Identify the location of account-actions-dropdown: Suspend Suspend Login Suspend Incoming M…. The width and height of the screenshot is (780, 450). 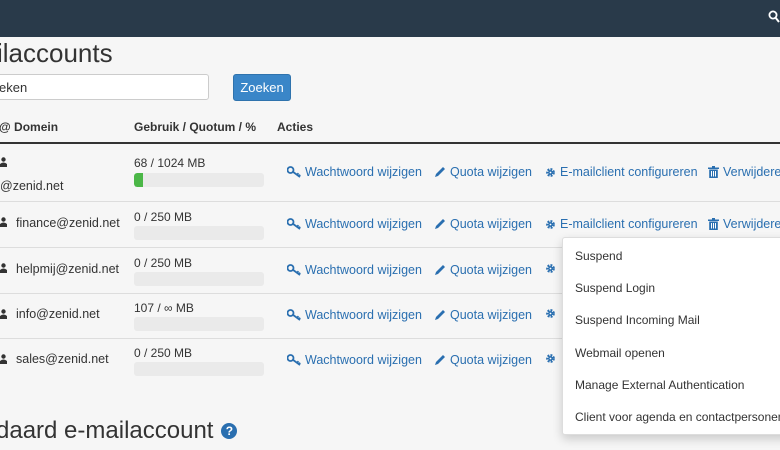
(671, 336).